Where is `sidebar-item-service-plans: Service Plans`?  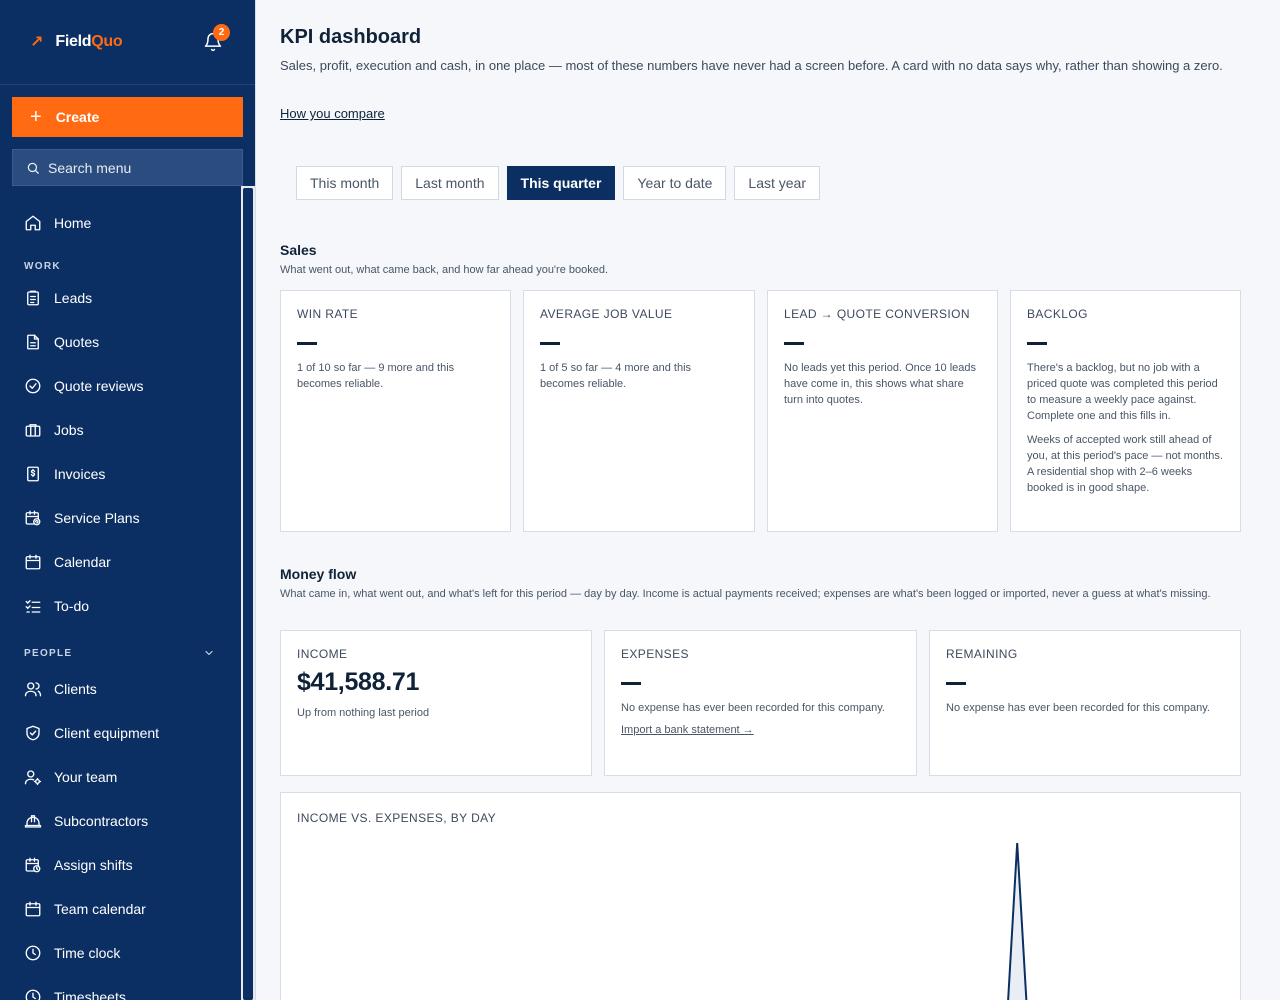
sidebar-item-service-plans: Service Plans is located at coordinates (82, 518).